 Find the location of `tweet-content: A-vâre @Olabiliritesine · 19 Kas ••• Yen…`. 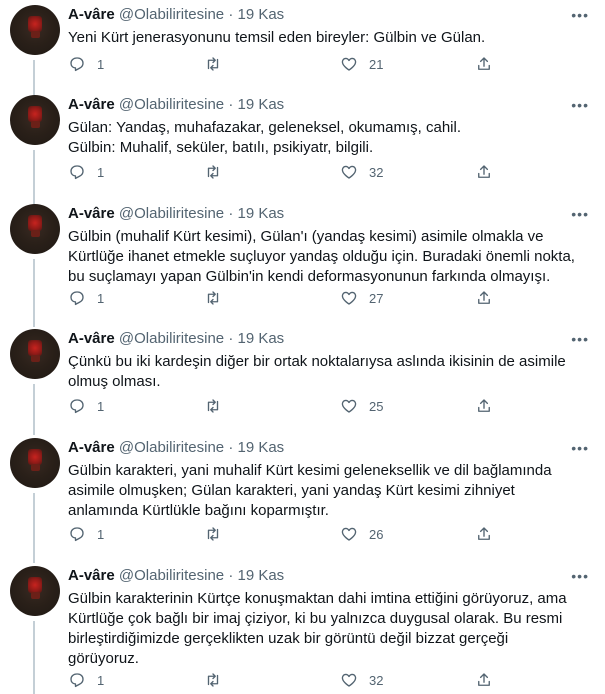

tweet-content: A-vâre @Olabiliritesine · 19 Kas ••• Yen… is located at coordinates (329, 38).